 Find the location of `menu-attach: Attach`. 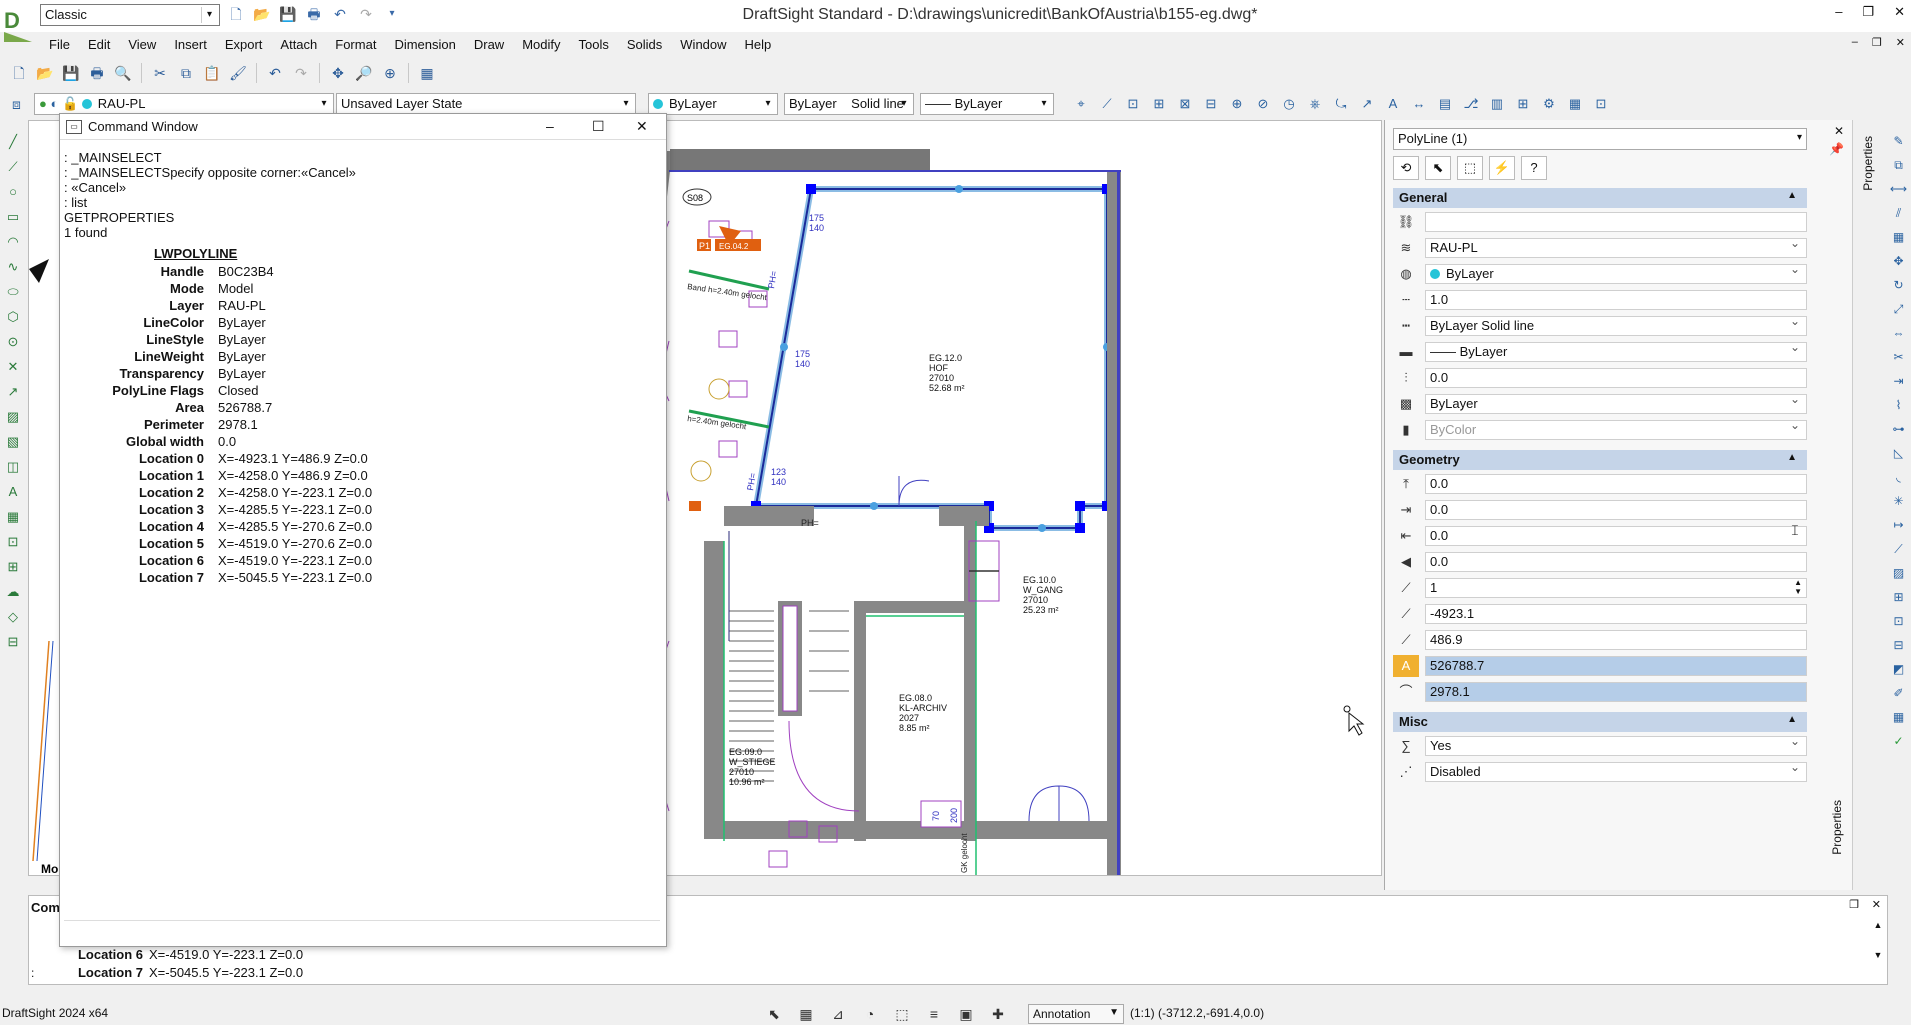

menu-attach: Attach is located at coordinates (298, 45).